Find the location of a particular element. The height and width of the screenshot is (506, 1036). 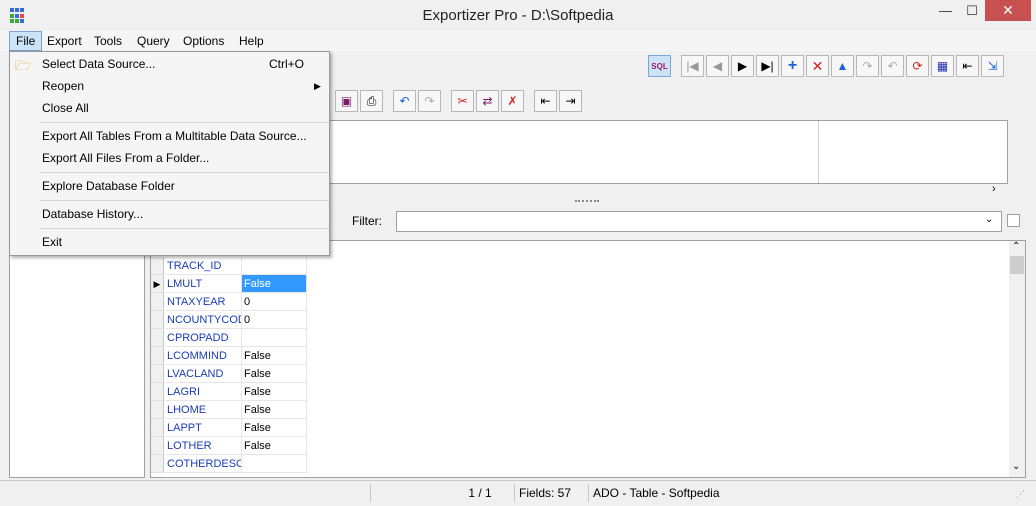

restore-icon: ⇄ is located at coordinates (487, 101).